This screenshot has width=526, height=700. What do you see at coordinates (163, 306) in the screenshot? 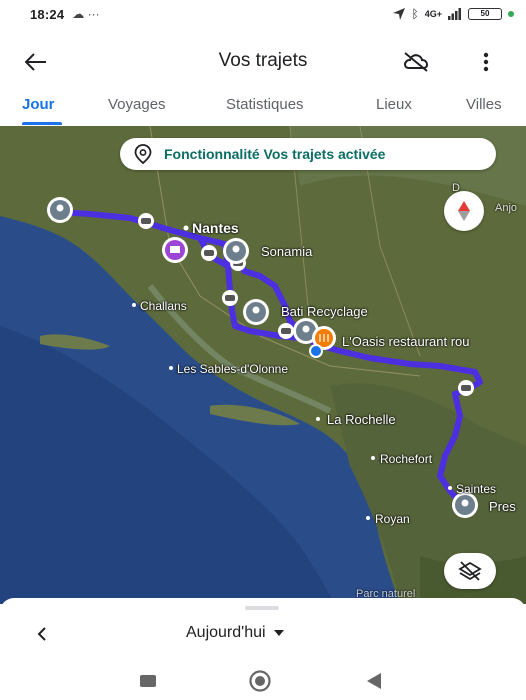
I see `map-label-challans: Challans` at bounding box center [163, 306].